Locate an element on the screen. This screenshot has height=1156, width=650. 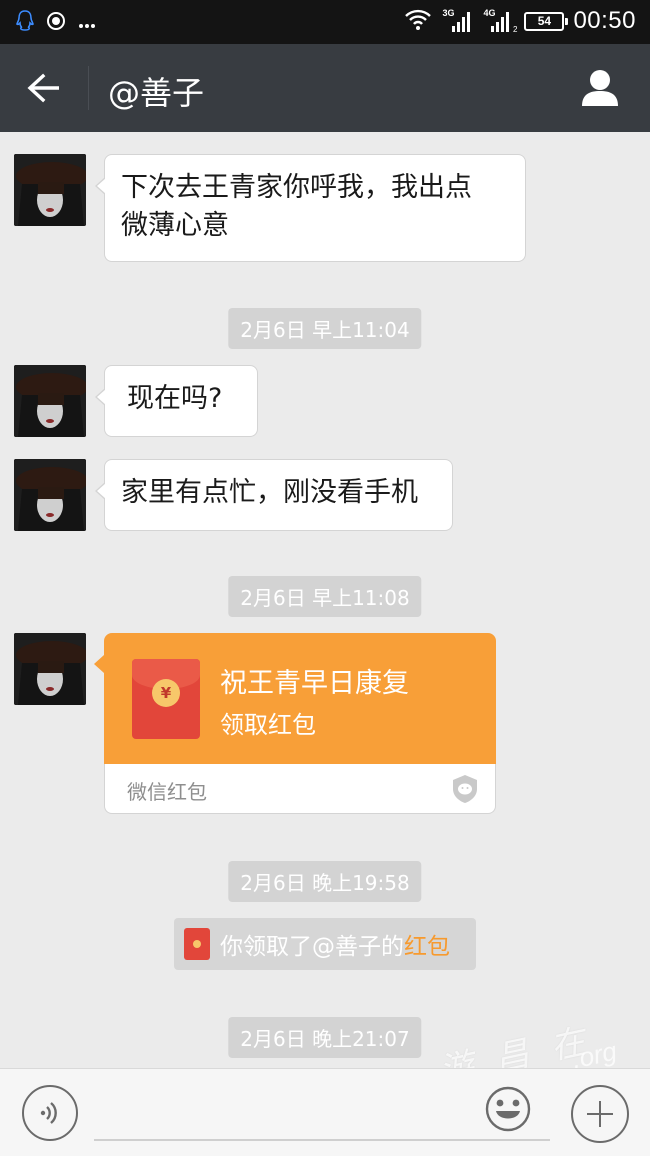
red-packet-header: ¥ 祝王青早日康复 领取红包 is located at coordinates (300, 698).